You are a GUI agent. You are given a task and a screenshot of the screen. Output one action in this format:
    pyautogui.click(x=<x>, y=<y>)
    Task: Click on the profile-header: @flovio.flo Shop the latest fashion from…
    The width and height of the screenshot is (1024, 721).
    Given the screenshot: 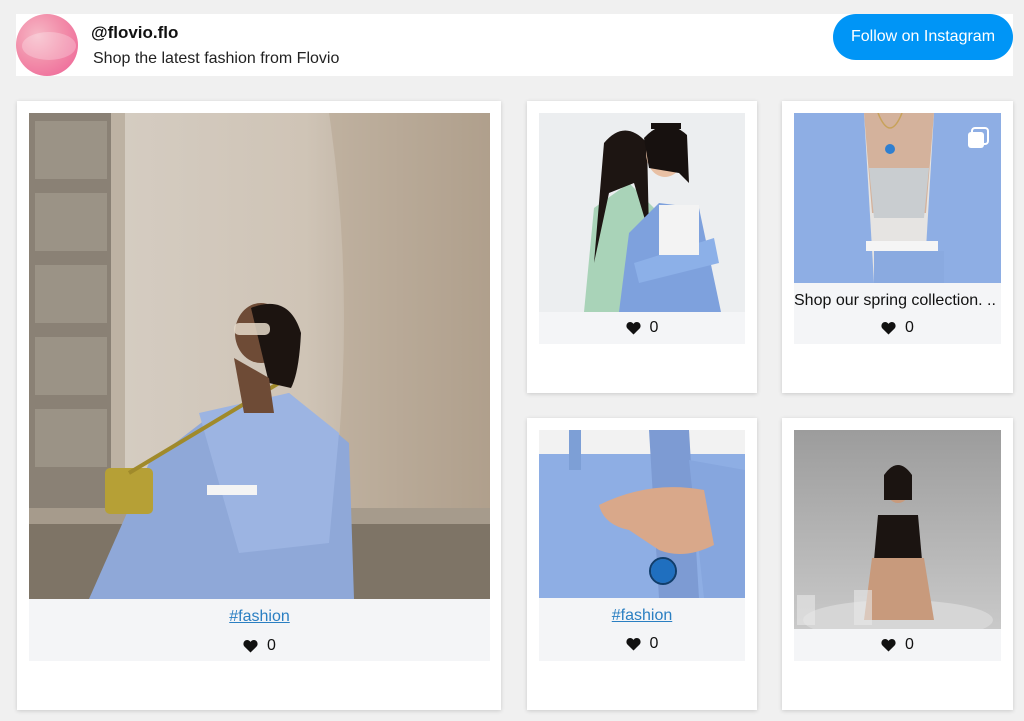 What is the action you would take?
    pyautogui.click(x=514, y=45)
    